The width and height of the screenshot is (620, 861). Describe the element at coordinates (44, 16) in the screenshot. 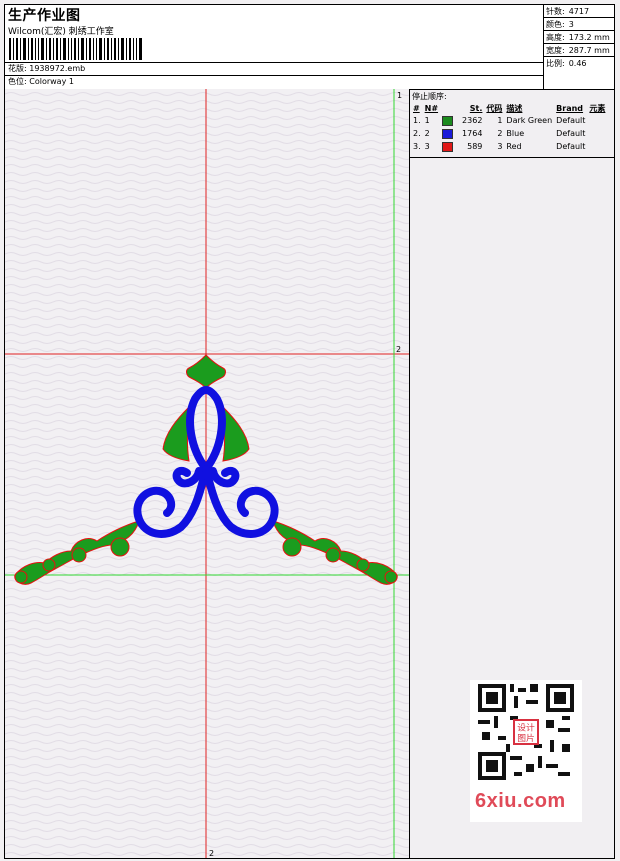

I see `page-title: 生产作业图` at that location.